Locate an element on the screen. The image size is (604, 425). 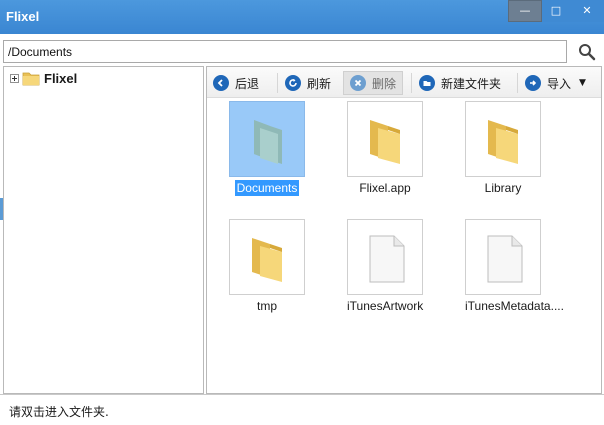
delete-button: 删除 is located at coordinates (373, 83).